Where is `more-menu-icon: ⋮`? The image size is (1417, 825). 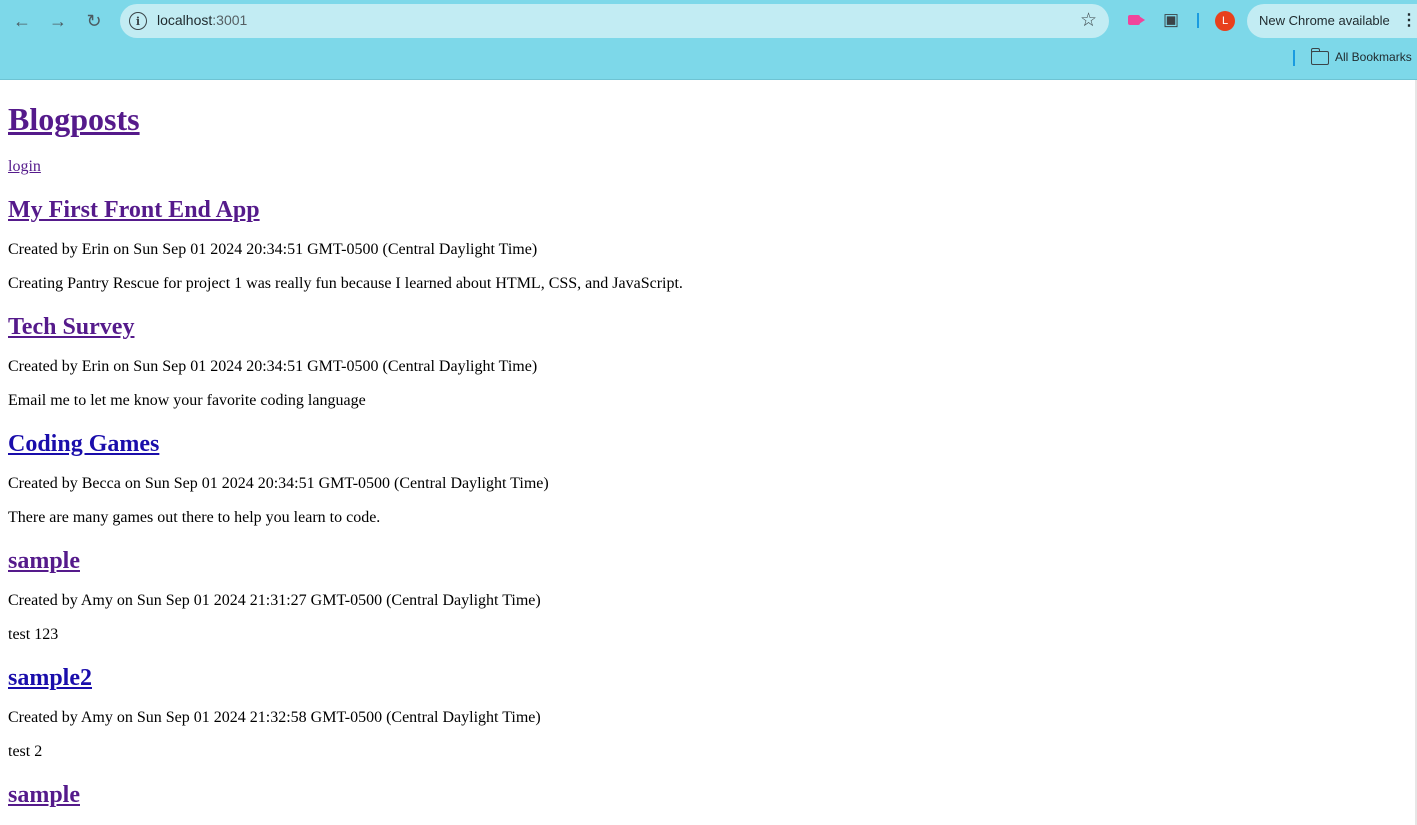
more-menu-icon: ⋮ is located at coordinates (1409, 21).